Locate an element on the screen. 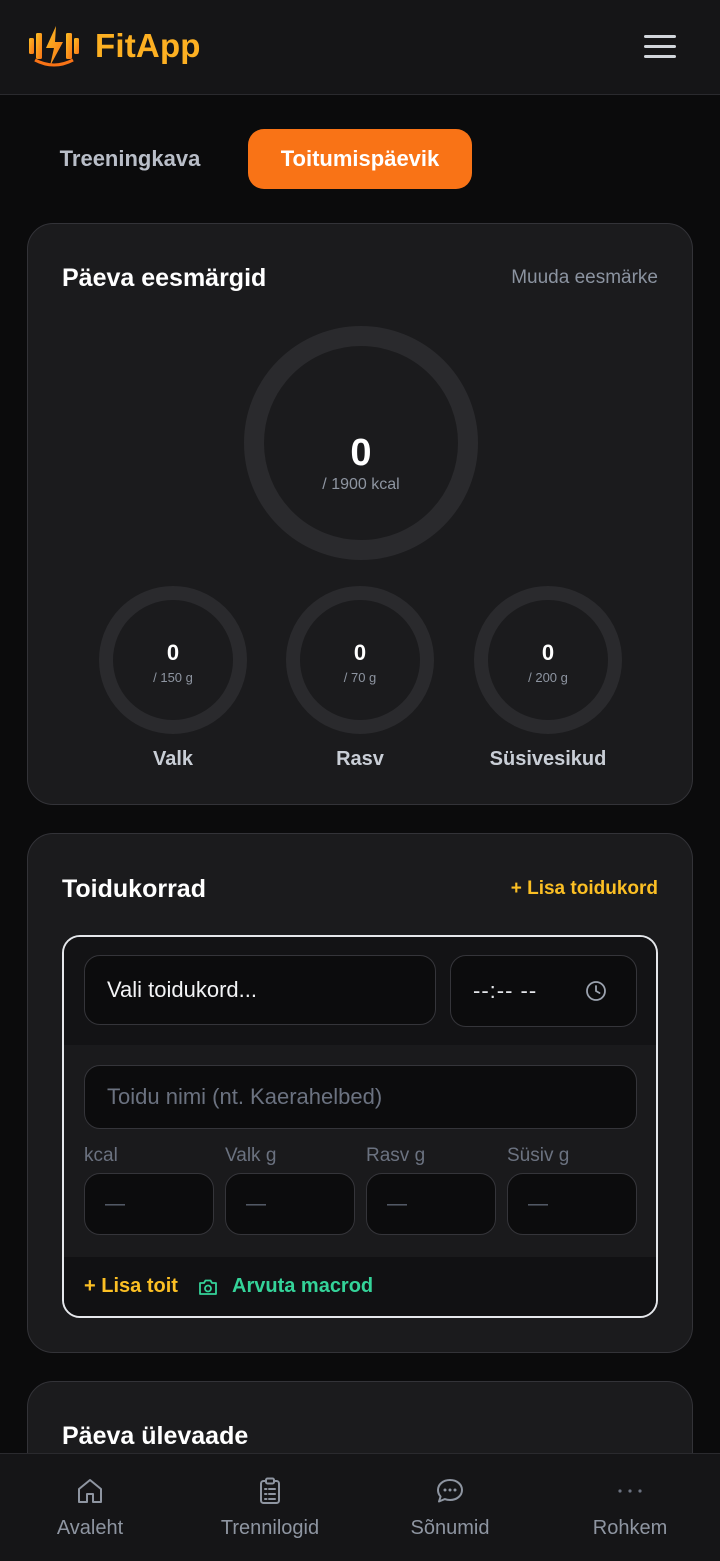  calculate-macros-button: Arvuta macrod is located at coordinates (285, 1286).